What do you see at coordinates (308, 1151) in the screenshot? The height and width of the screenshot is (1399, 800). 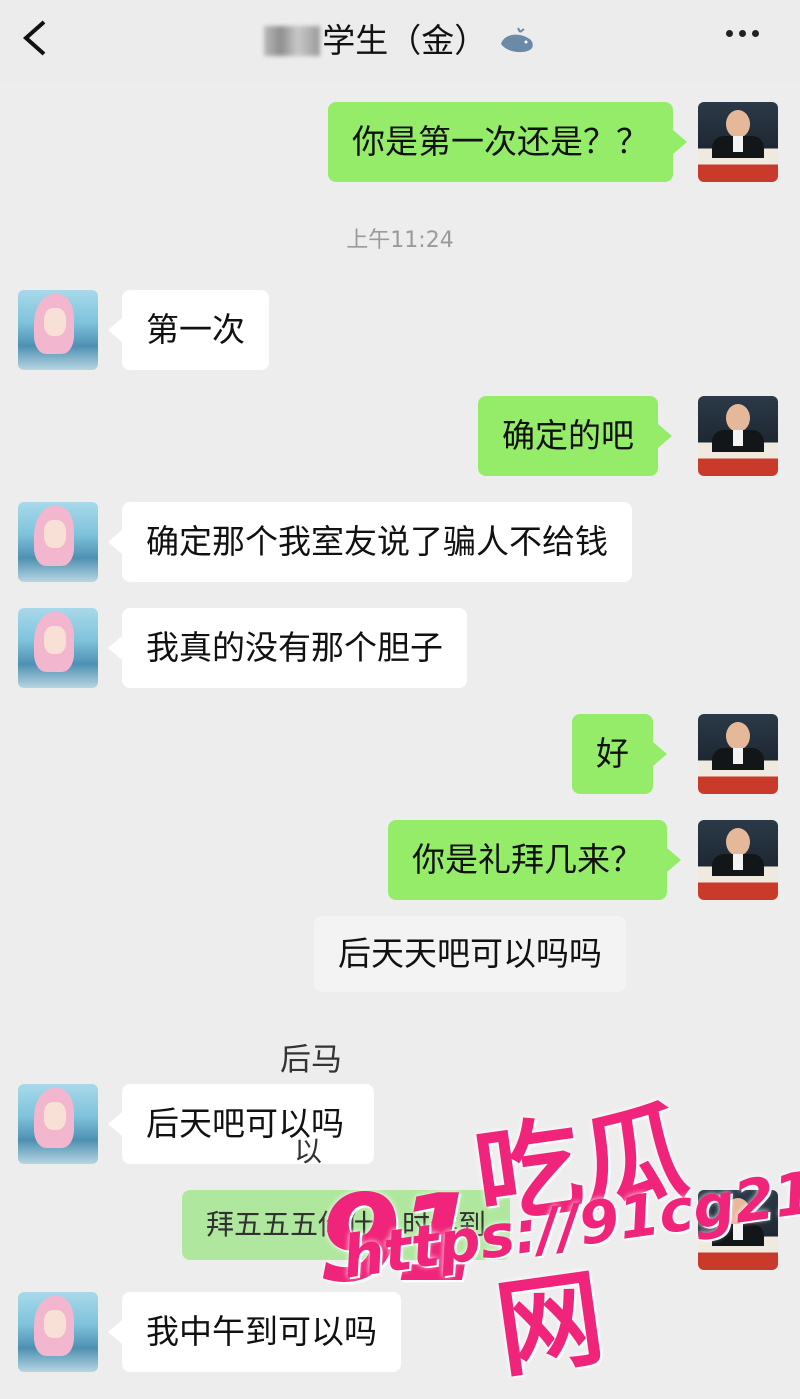 I see `ghost-text: 以` at bounding box center [308, 1151].